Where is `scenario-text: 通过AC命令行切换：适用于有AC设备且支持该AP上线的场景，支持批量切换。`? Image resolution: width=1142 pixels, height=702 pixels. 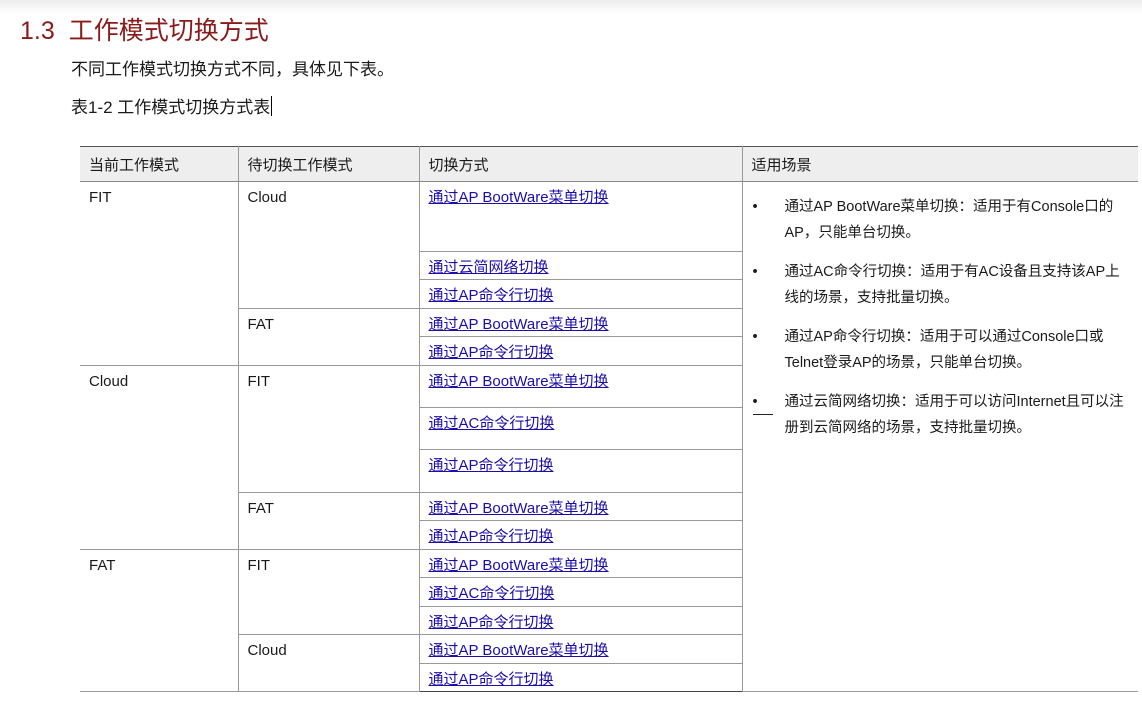
scenario-text: 通过AC命令行切换：适用于有AC设备且支持该AP上线的场景，支持批量切换。 is located at coordinates (952, 285).